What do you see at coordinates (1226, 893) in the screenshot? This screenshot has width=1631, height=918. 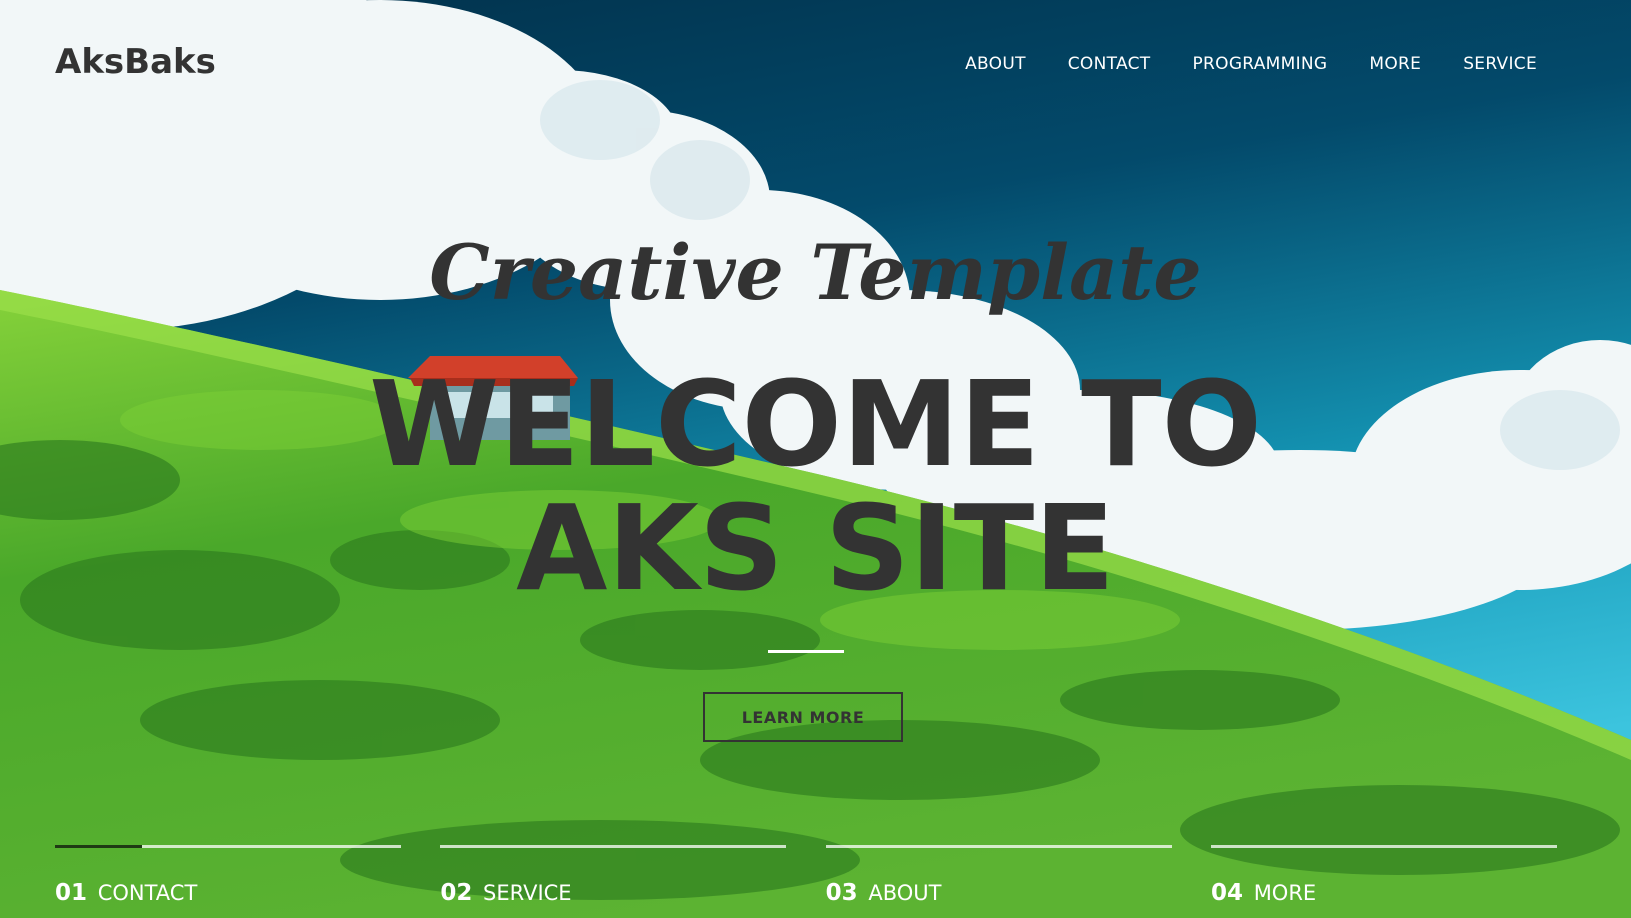 I see `slide-number: 04` at bounding box center [1226, 893].